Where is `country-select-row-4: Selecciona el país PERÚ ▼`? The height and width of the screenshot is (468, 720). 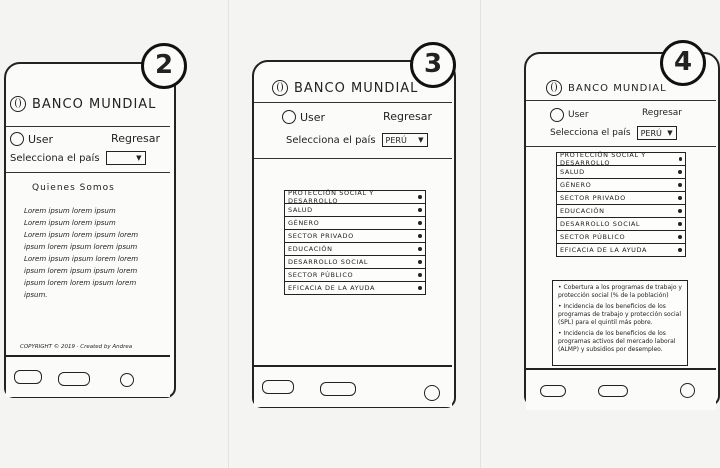
country-select-row-4: Selecciona el país PERÚ ▼ is located at coordinates (613, 133).